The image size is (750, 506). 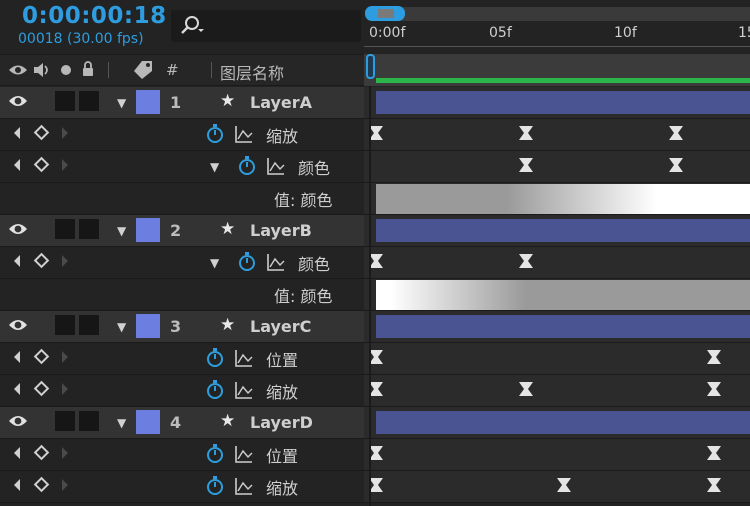 What do you see at coordinates (370, 66) in the screenshot?
I see `current-time-indicator` at bounding box center [370, 66].